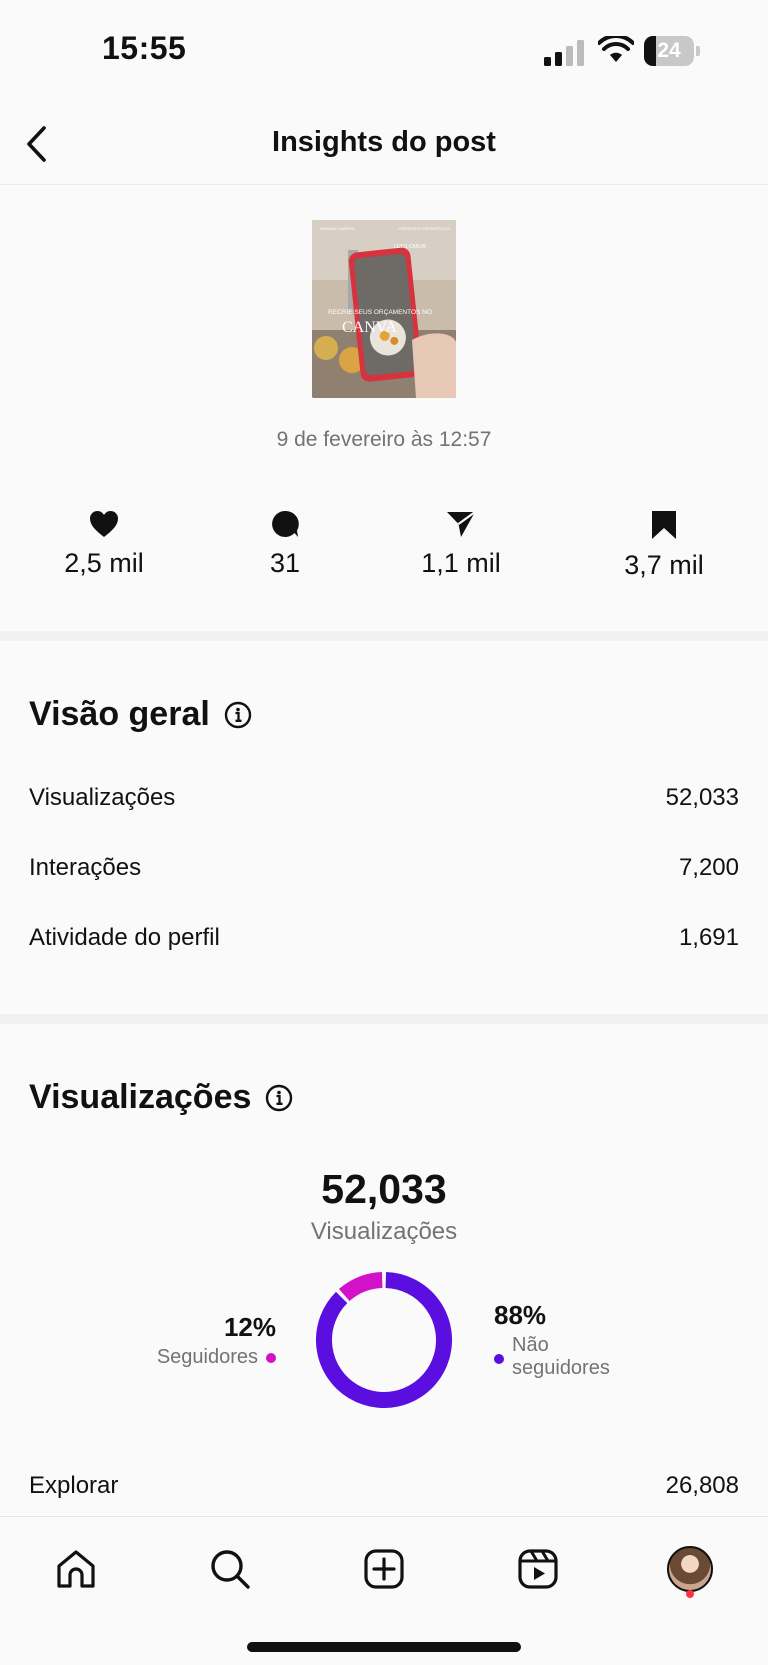 This screenshot has height=1665, width=768. What do you see at coordinates (384, 142) in the screenshot?
I see `page-title: Insights do post` at bounding box center [384, 142].